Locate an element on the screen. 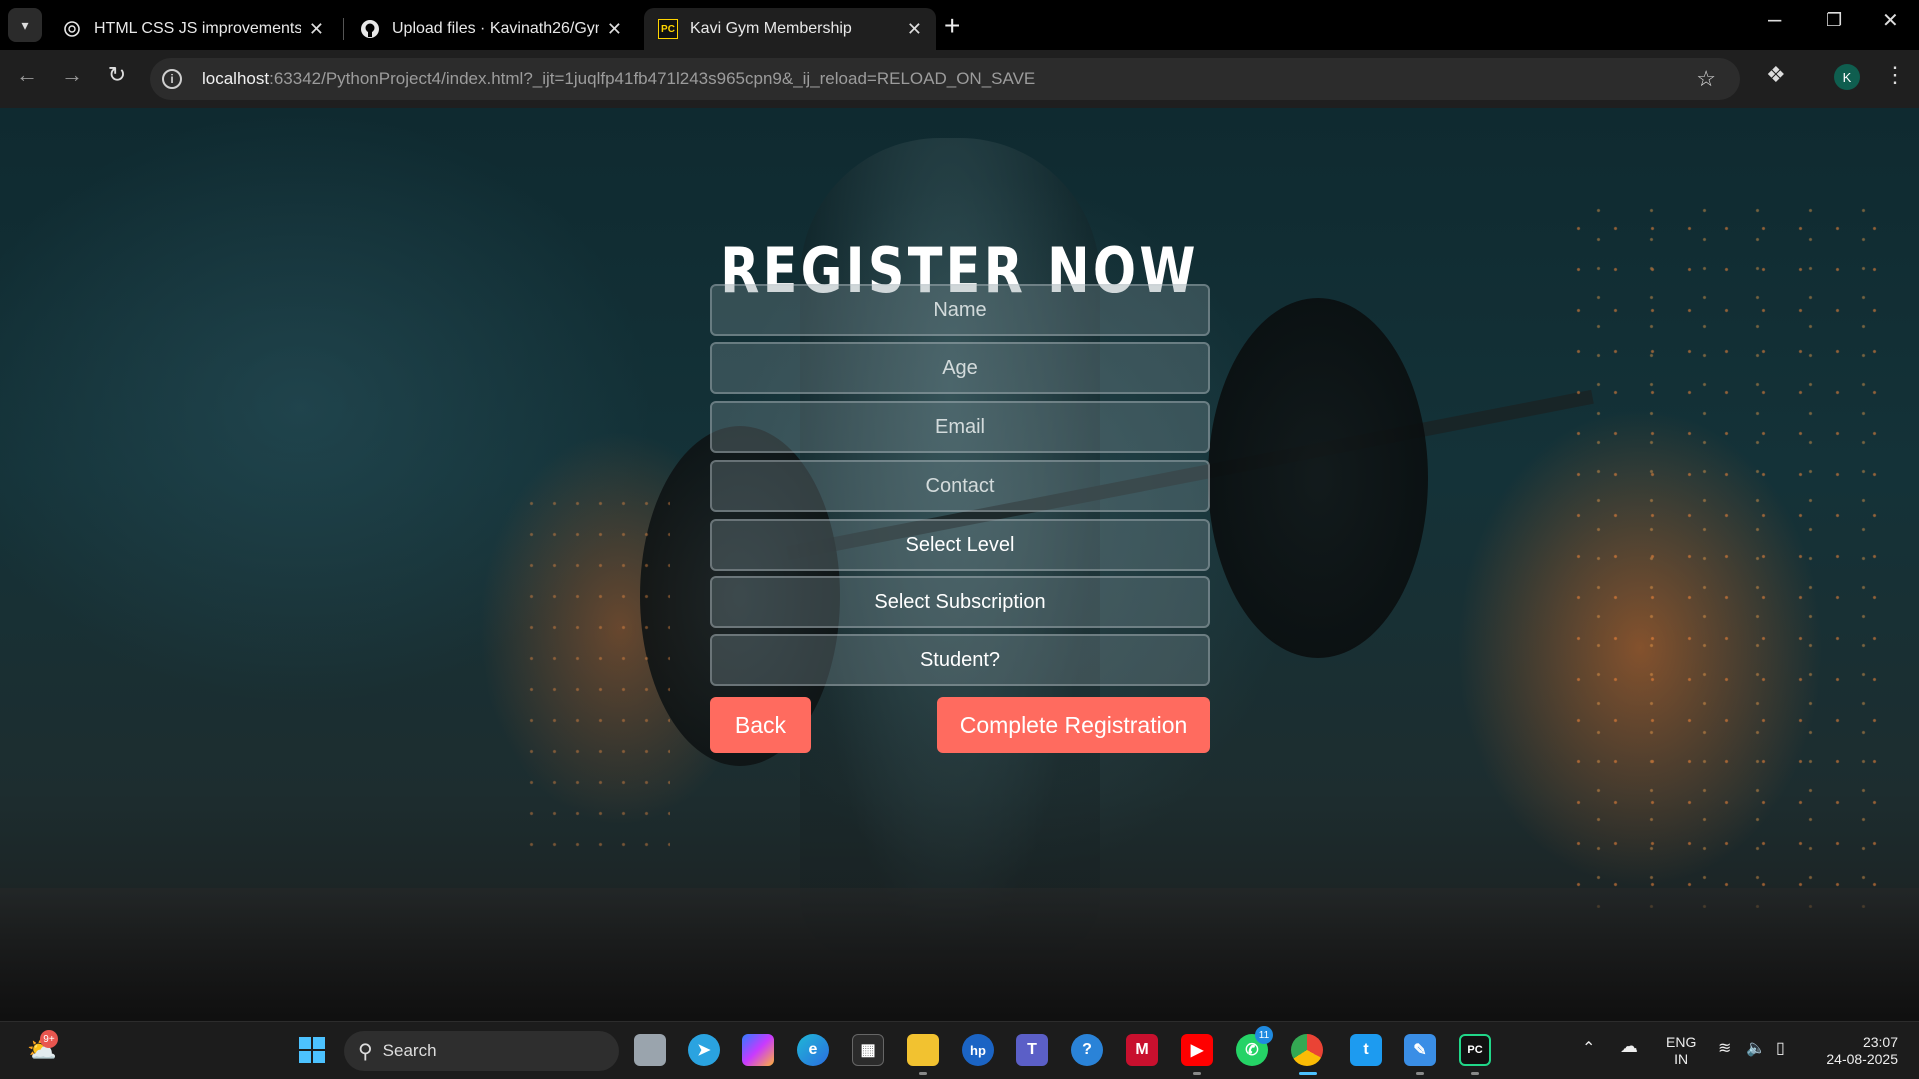 The height and width of the screenshot is (1079, 1919). background-floor is located at coordinates (959, 954).